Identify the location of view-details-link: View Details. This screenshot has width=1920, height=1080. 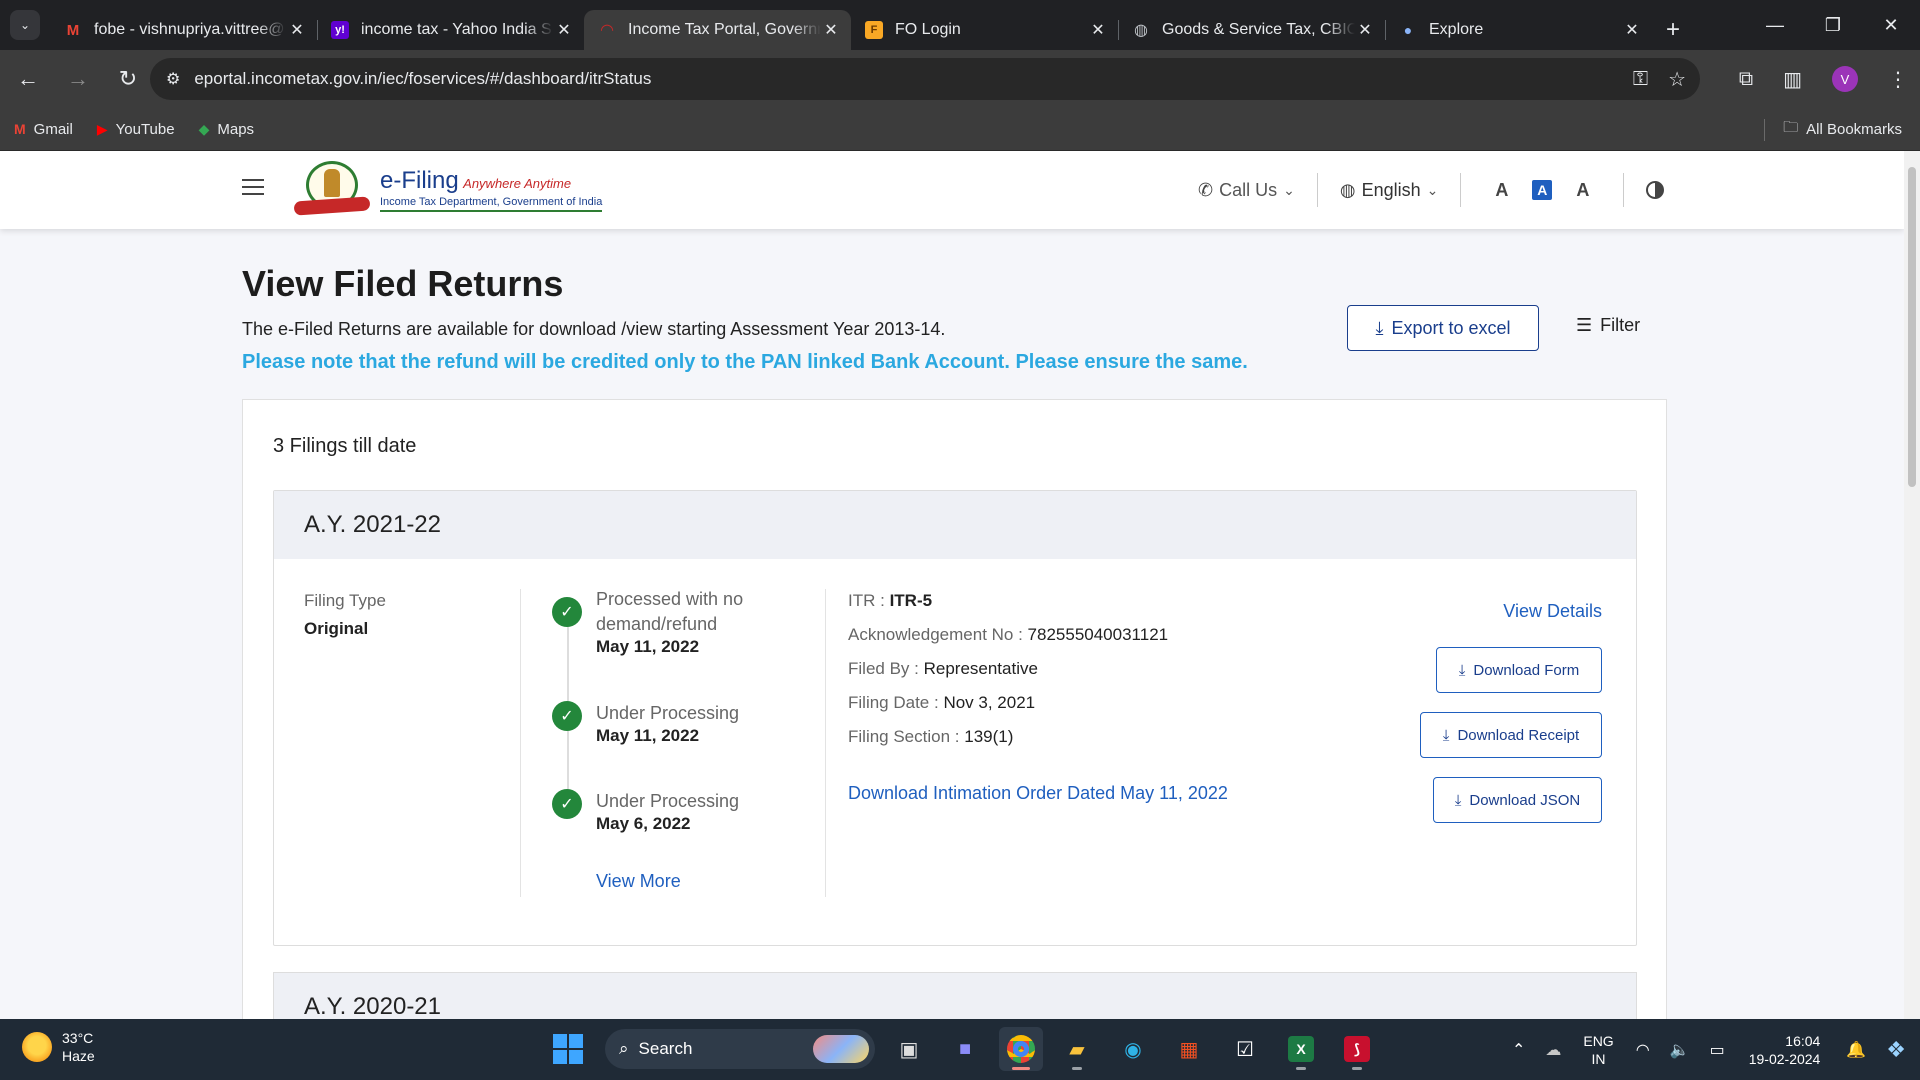
(1552, 611).